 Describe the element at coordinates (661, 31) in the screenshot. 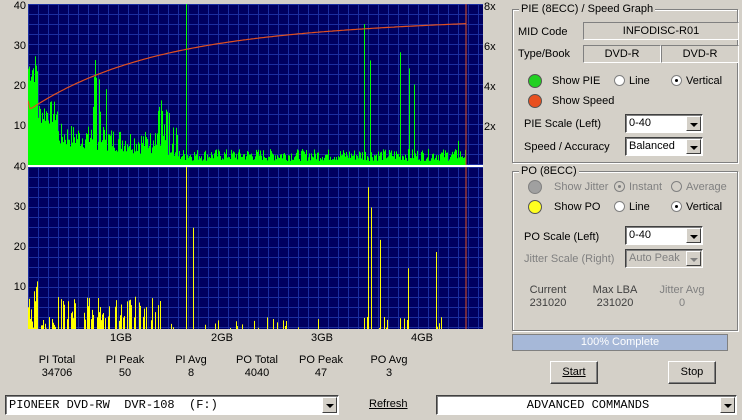

I see `mid-code-value: INFODISC-R01` at that location.